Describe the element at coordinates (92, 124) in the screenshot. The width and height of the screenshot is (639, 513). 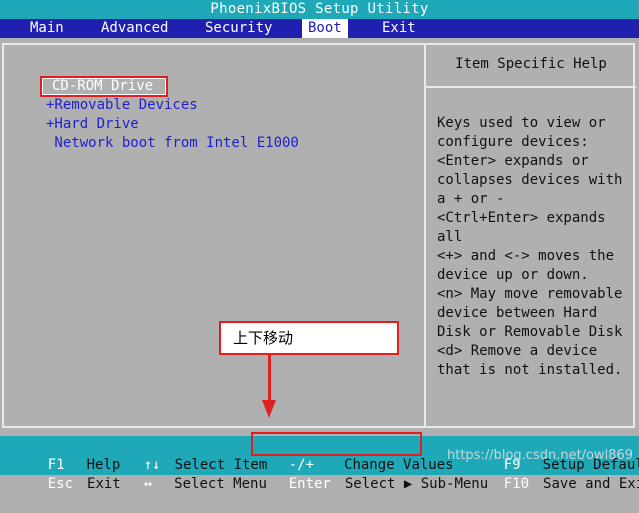
I see `boot-item-hard-drive: +Hard Drive` at that location.